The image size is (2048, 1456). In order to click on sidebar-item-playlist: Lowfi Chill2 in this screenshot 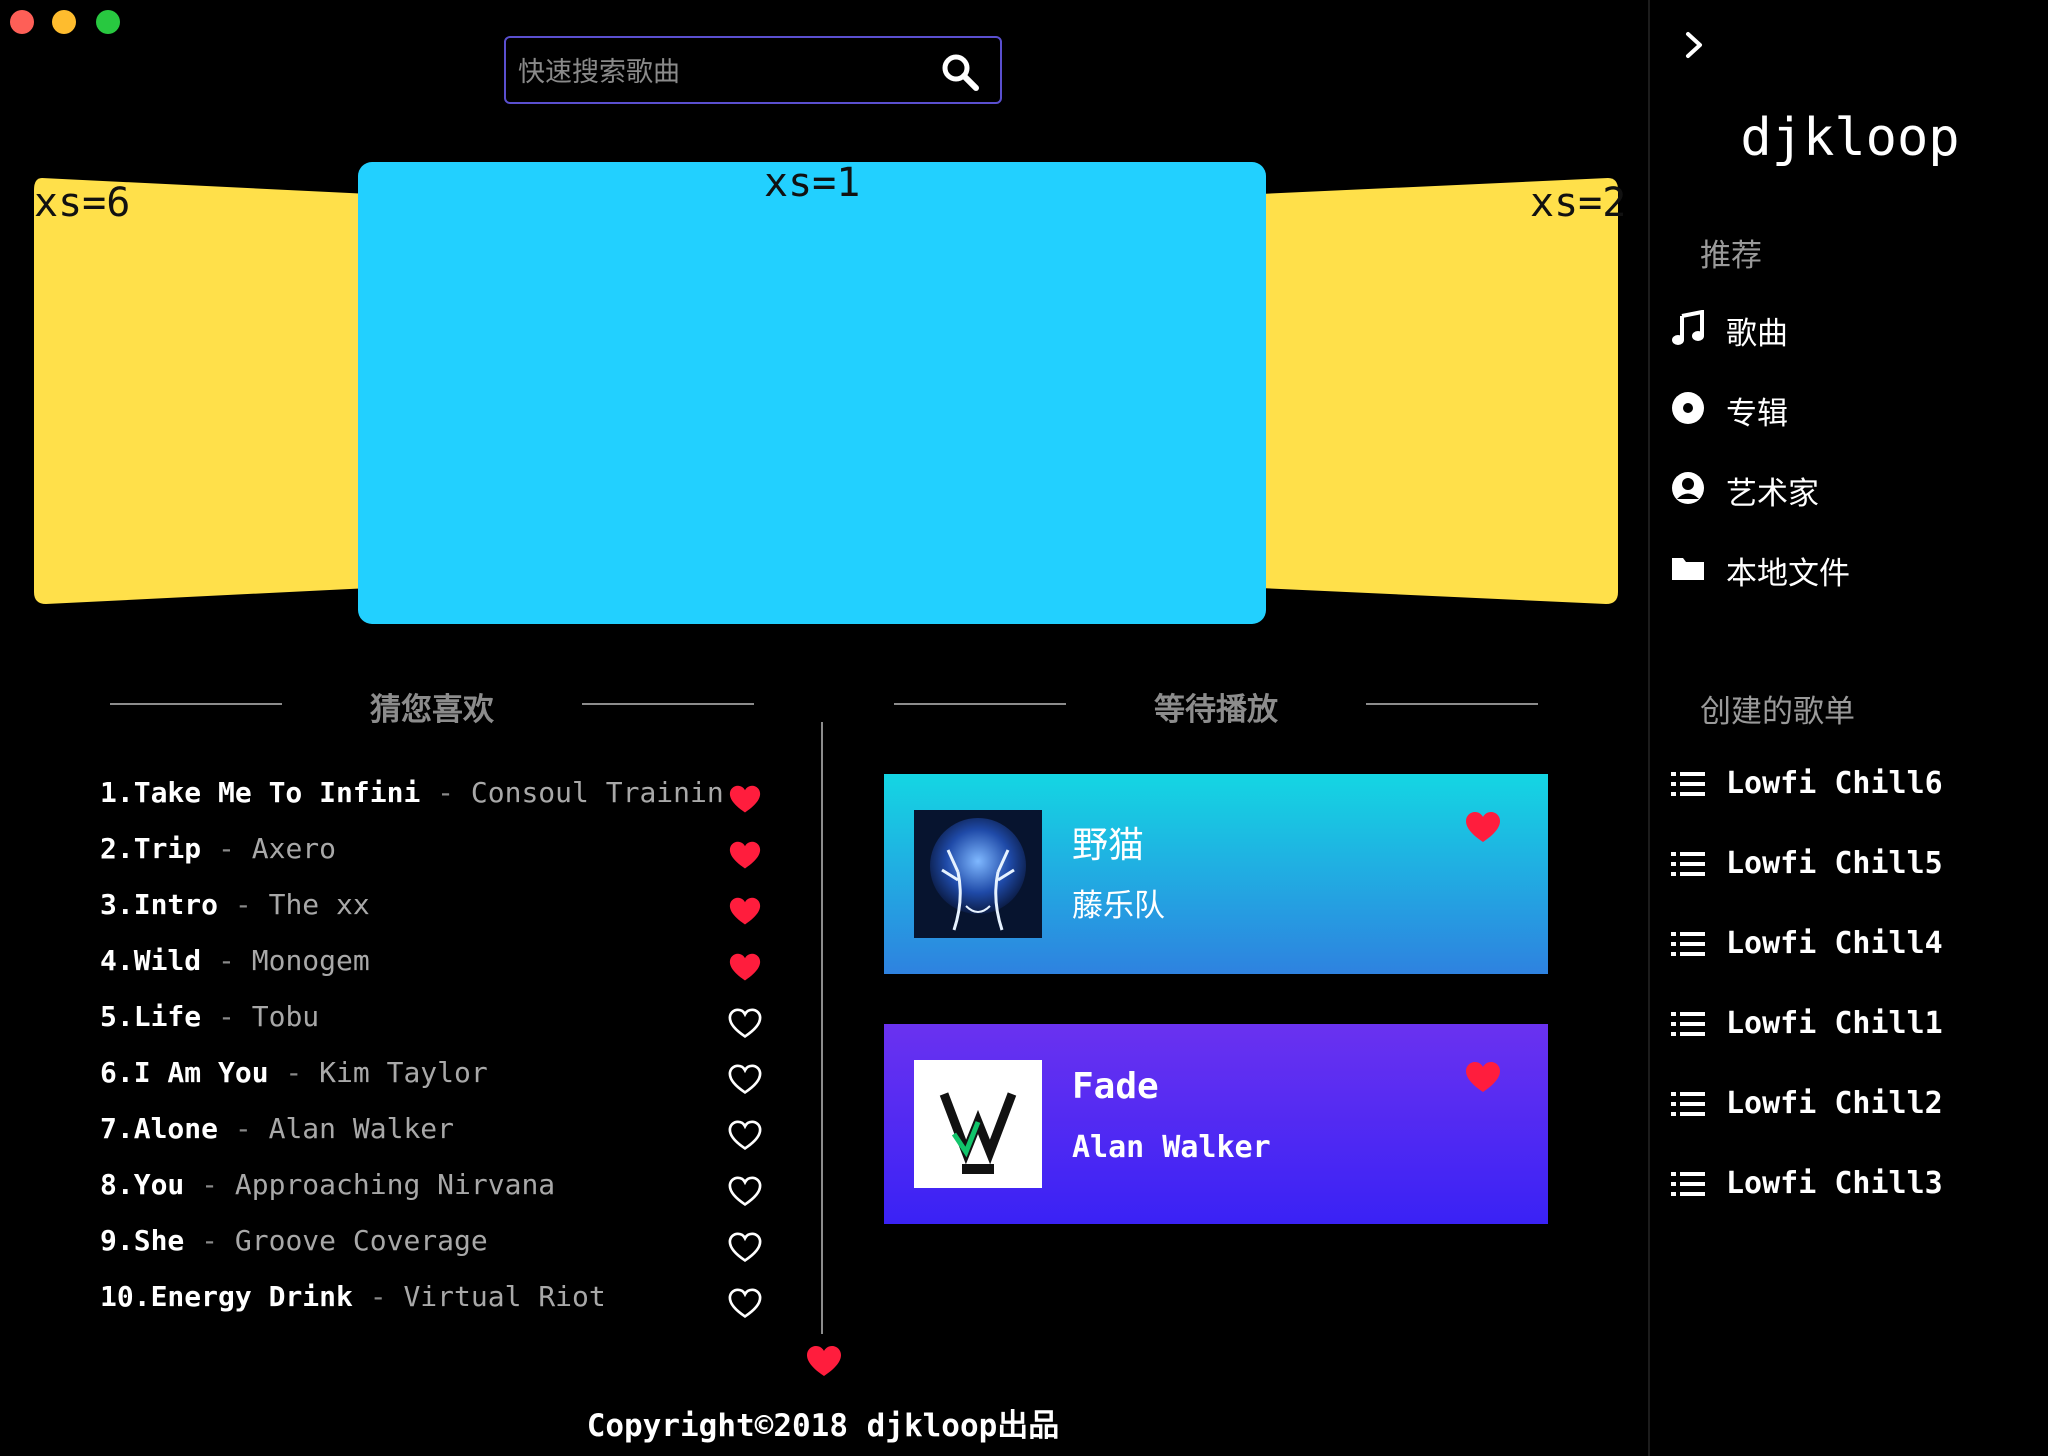, I will do `click(1850, 1104)`.